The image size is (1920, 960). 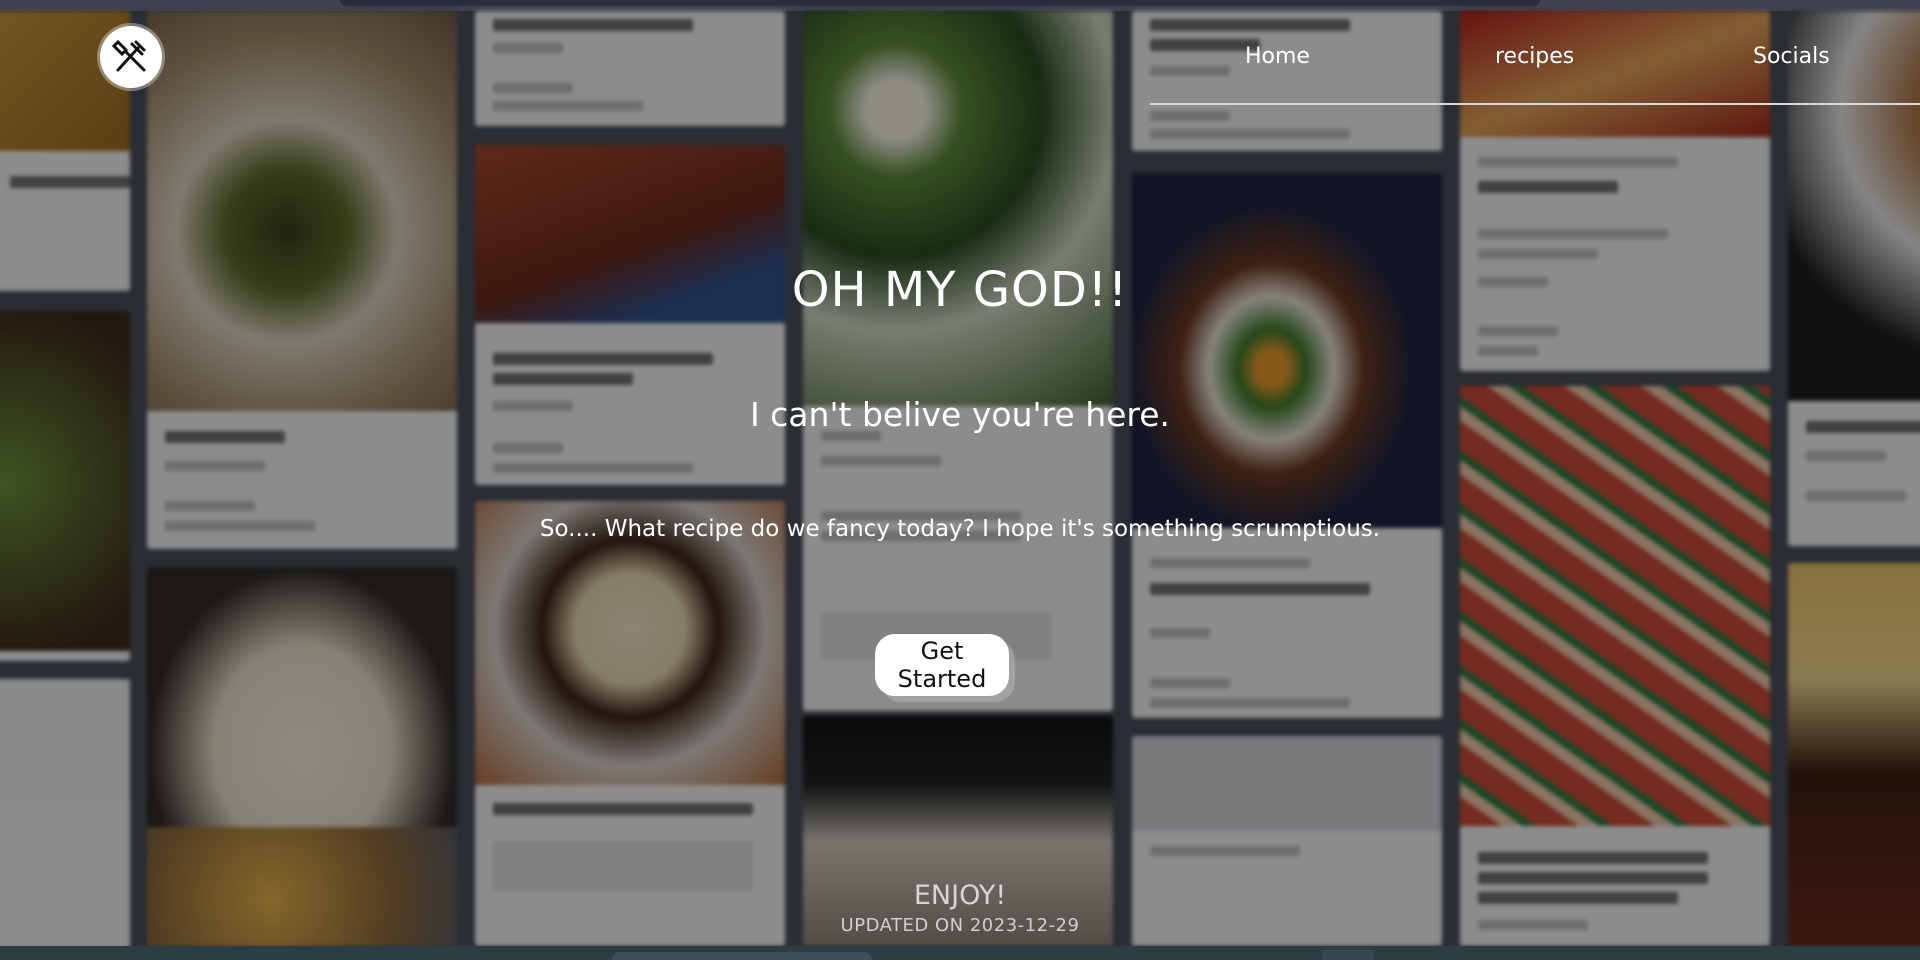 What do you see at coordinates (960, 414) in the screenshot?
I see `hero-subtitle: I can't belive you're here.` at bounding box center [960, 414].